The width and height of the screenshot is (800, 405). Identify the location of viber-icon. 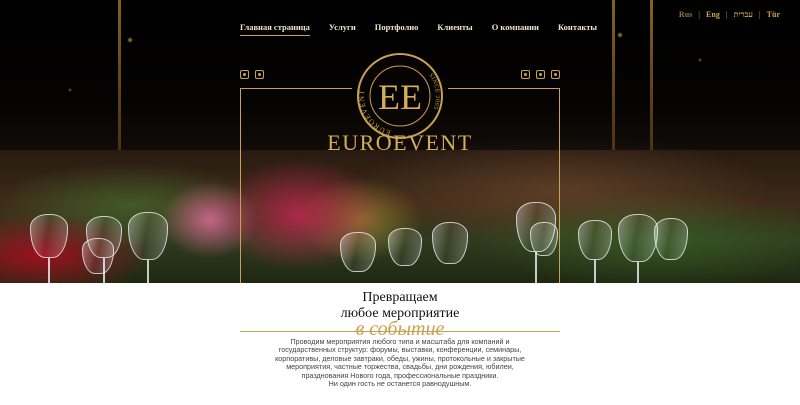
(540, 74).